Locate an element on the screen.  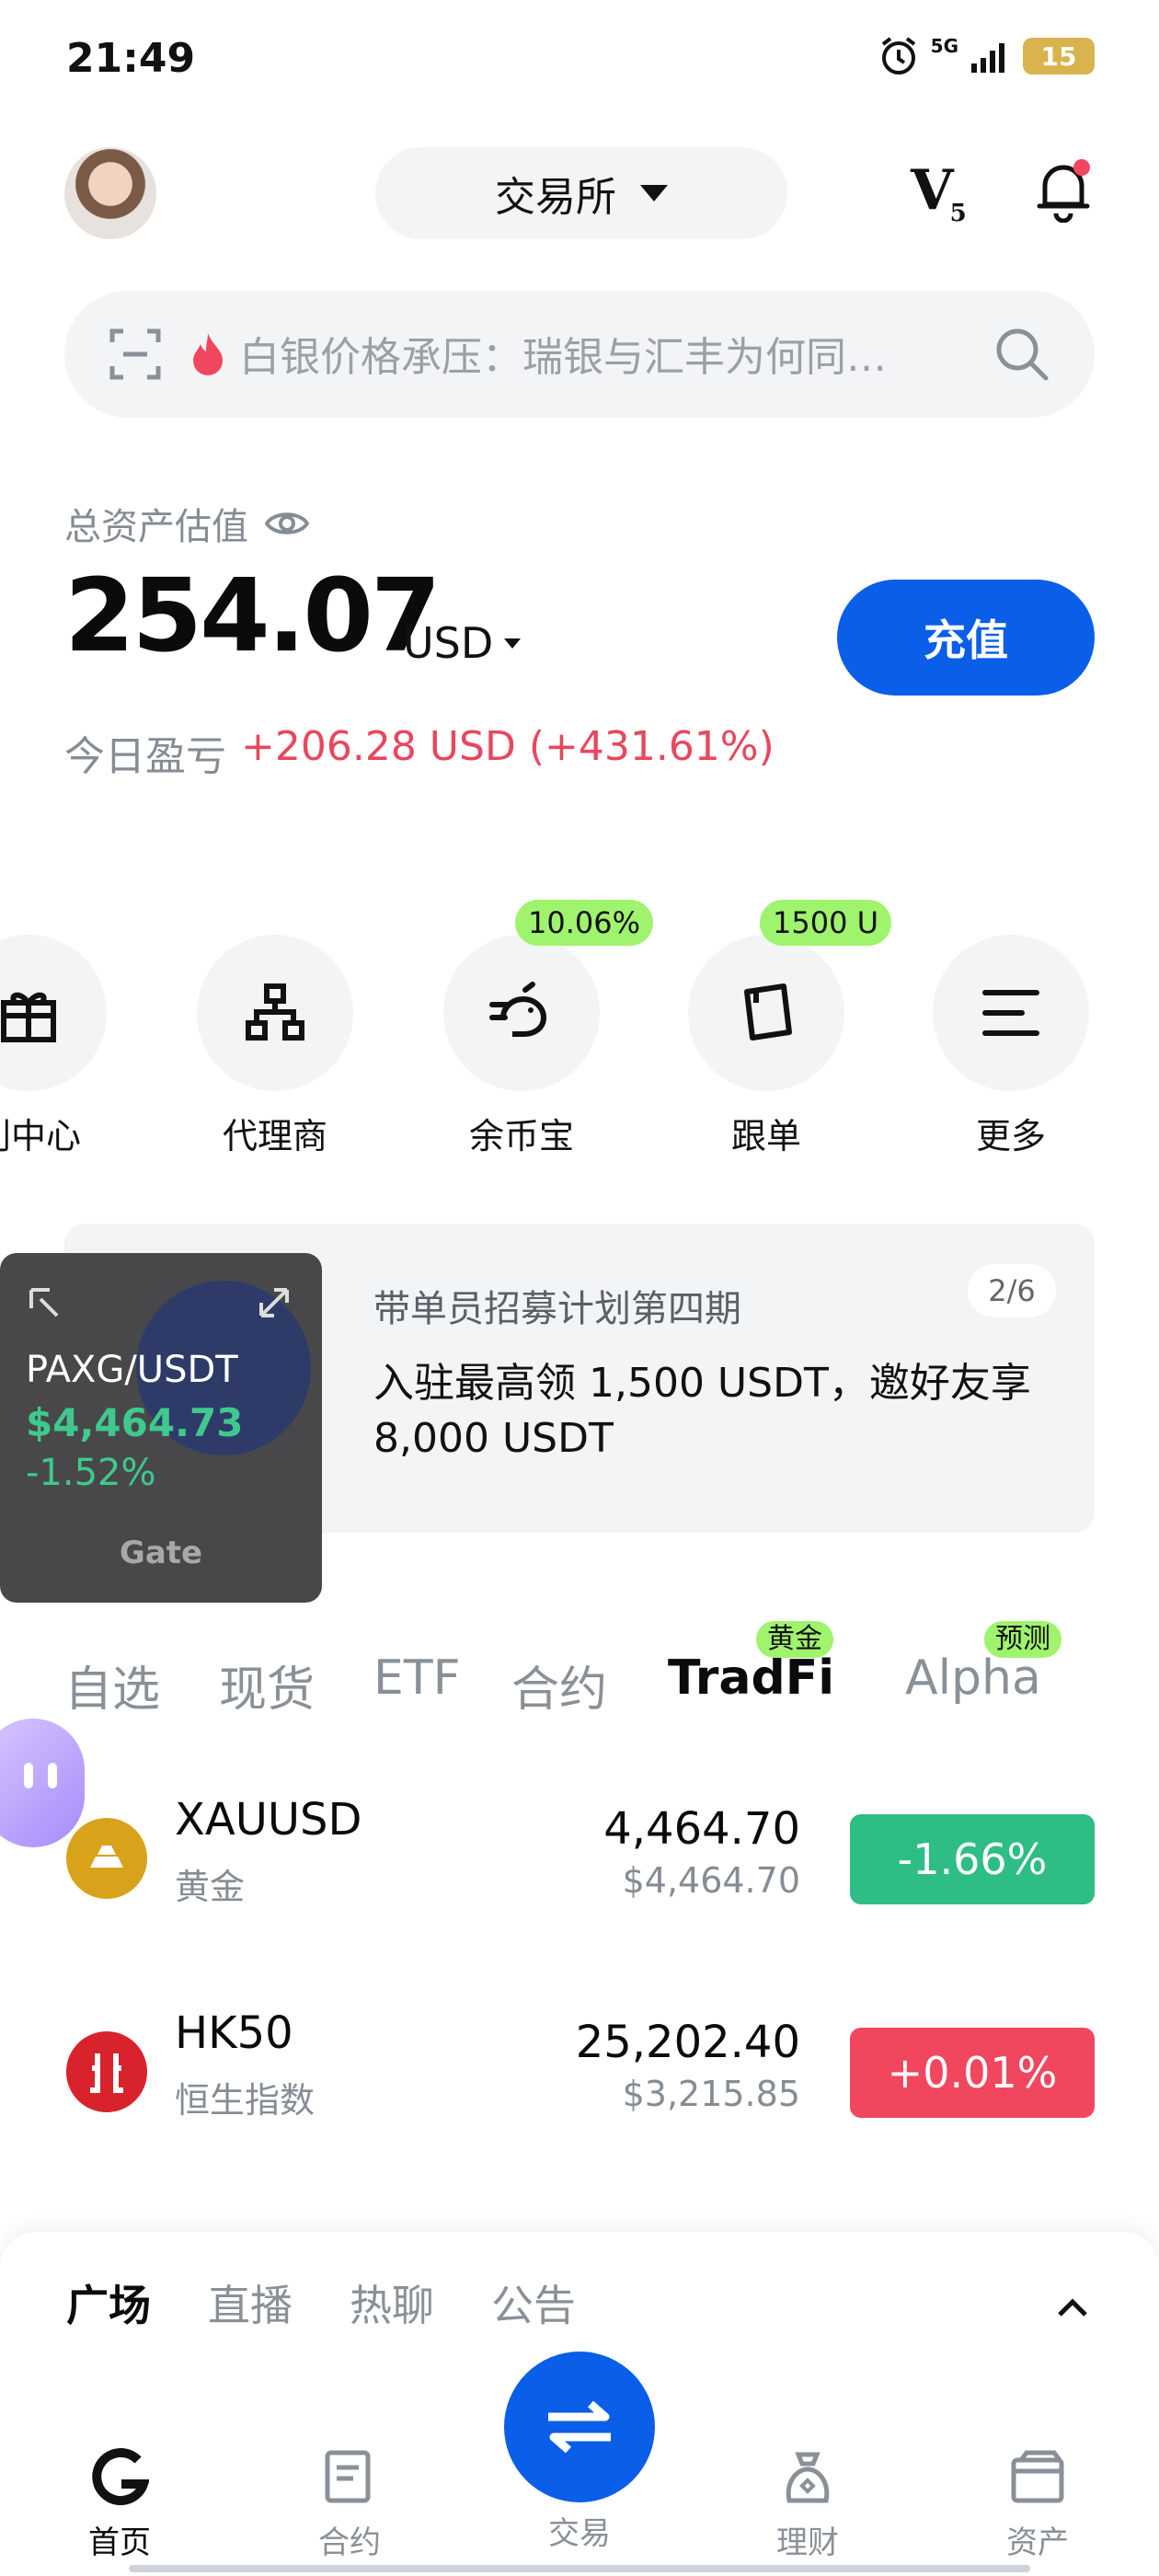
nav-label: 资产 is located at coordinates (1037, 2542).